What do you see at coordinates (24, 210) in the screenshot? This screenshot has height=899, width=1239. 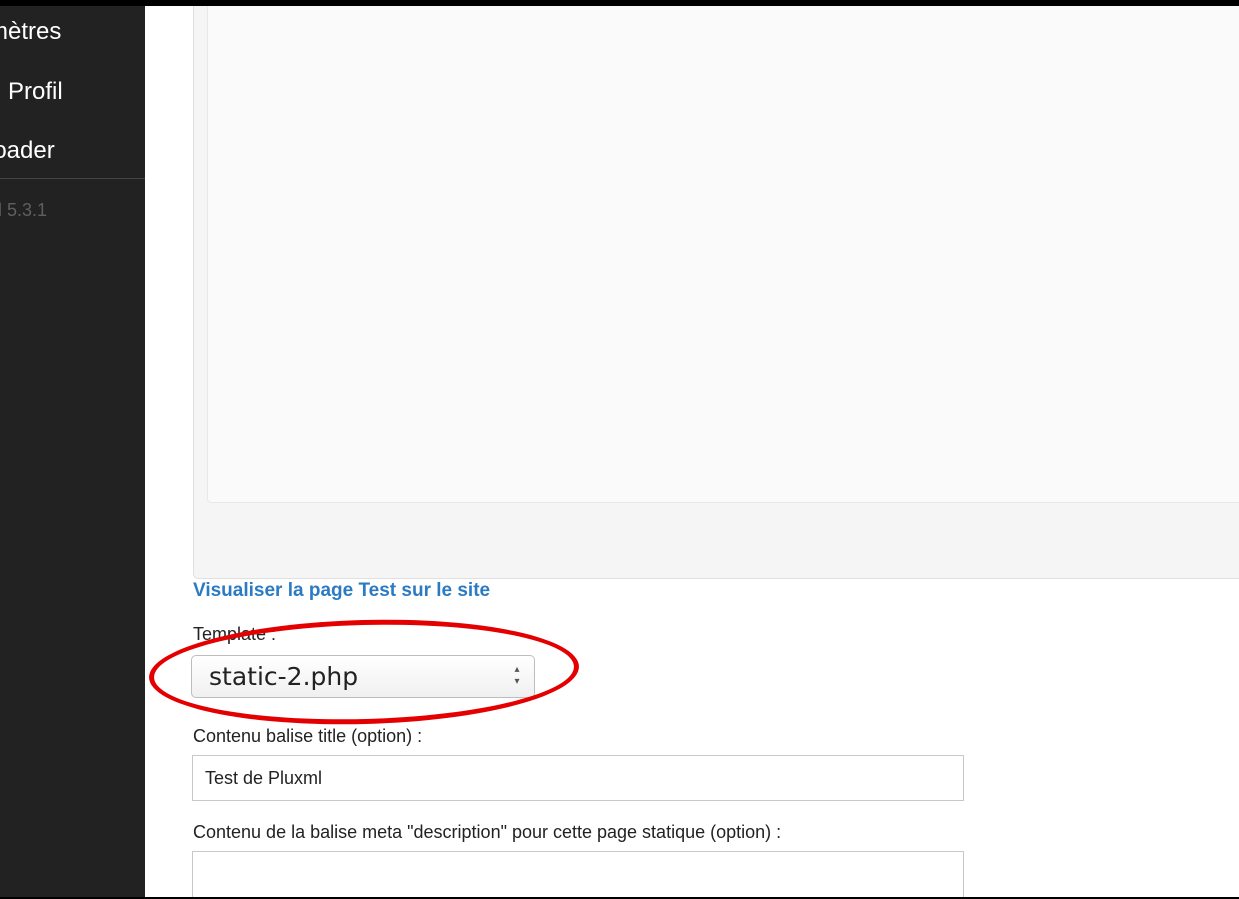 I see `version-label: nl 5.3.1` at bounding box center [24, 210].